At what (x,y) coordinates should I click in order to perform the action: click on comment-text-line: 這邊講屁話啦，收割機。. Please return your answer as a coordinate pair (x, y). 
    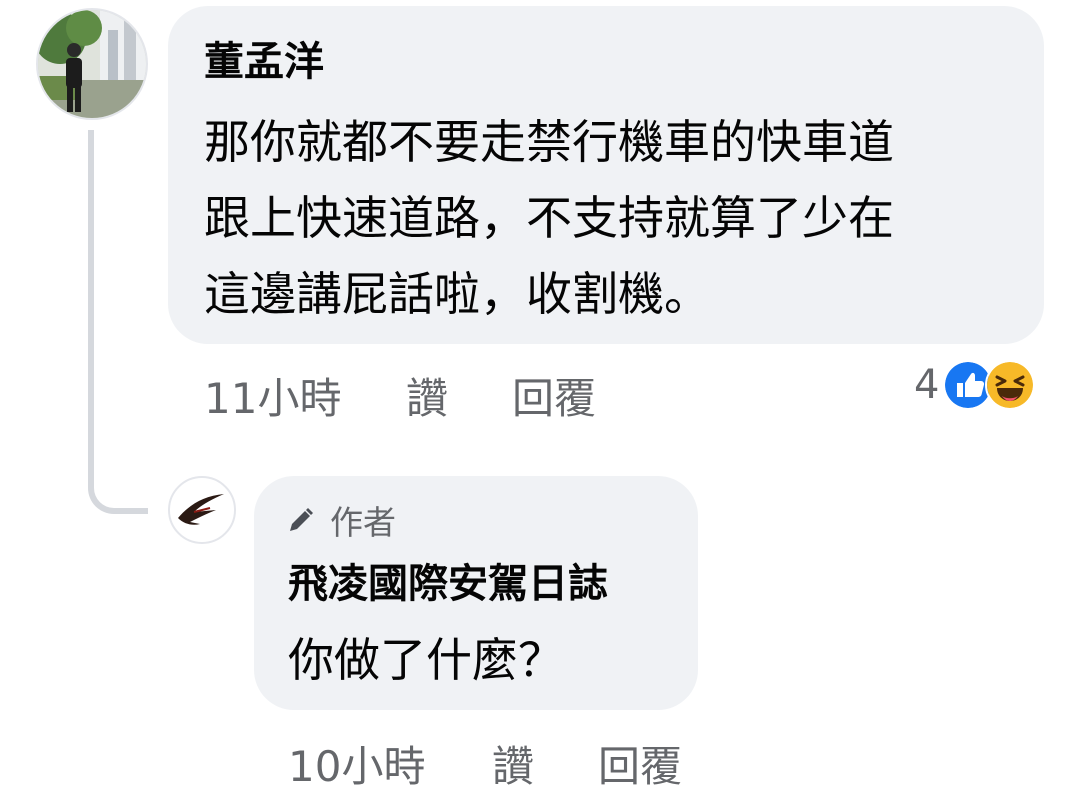
    Looking at the image, I should click on (457, 294).